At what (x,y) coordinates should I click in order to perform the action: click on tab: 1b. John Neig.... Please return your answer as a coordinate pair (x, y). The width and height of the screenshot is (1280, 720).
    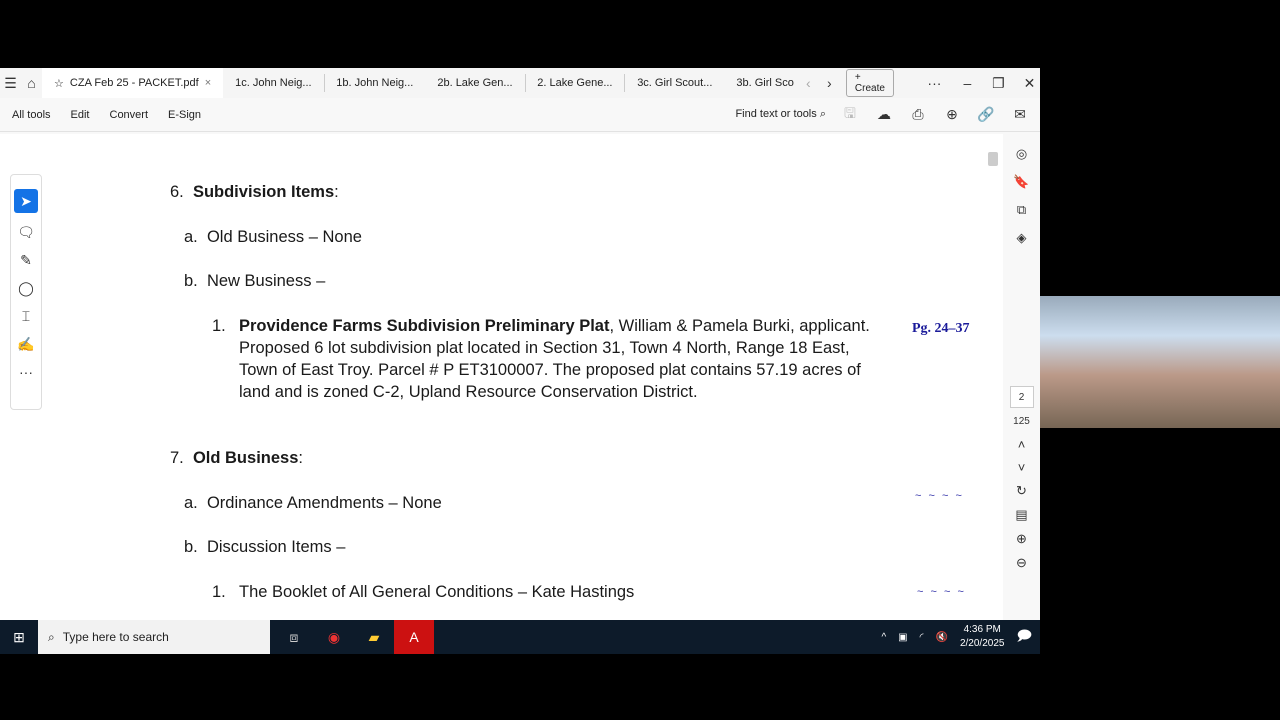
    Looking at the image, I should click on (374, 83).